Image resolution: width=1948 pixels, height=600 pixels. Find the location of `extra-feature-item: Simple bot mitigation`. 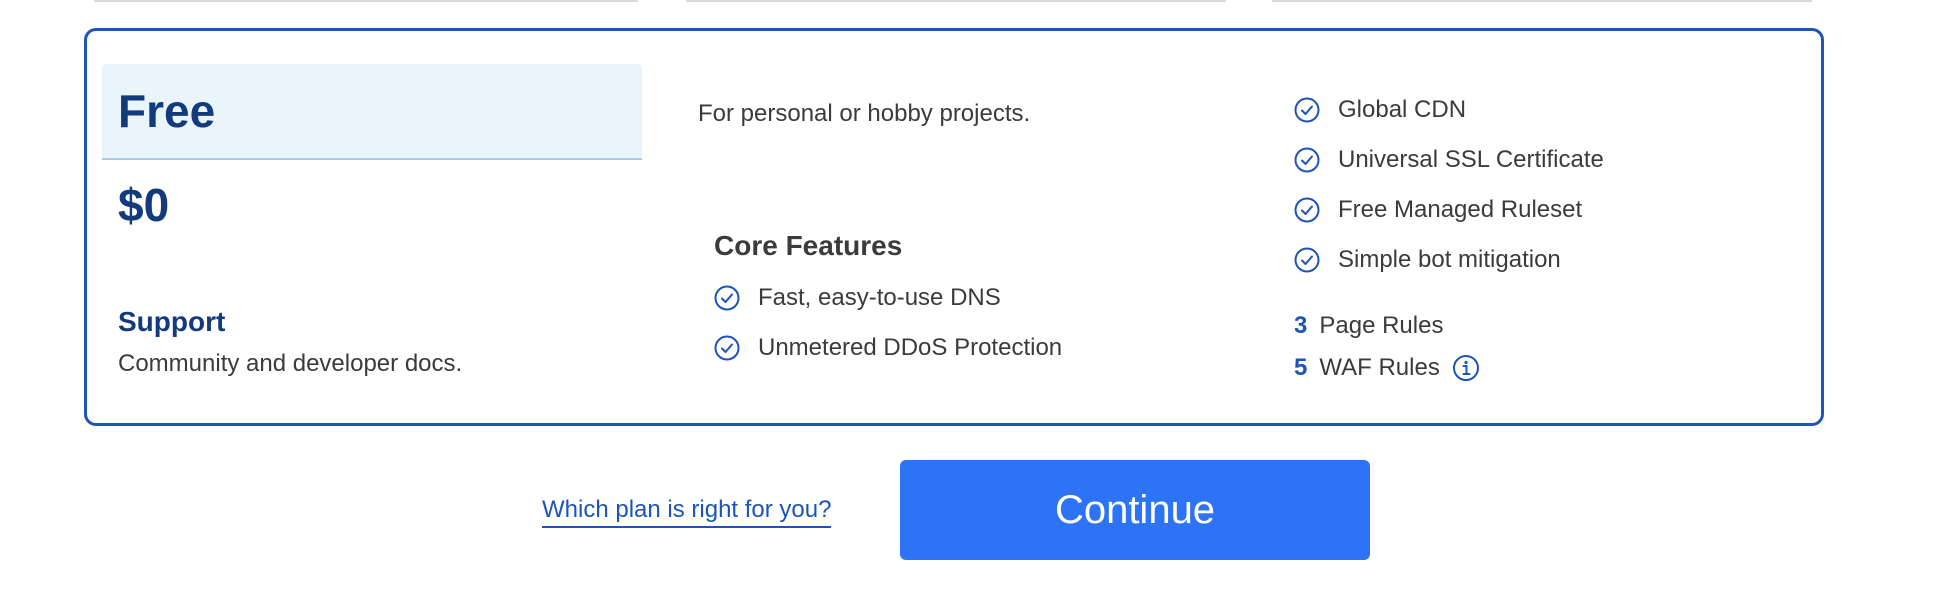

extra-feature-item: Simple bot mitigation is located at coordinates (1427, 260).